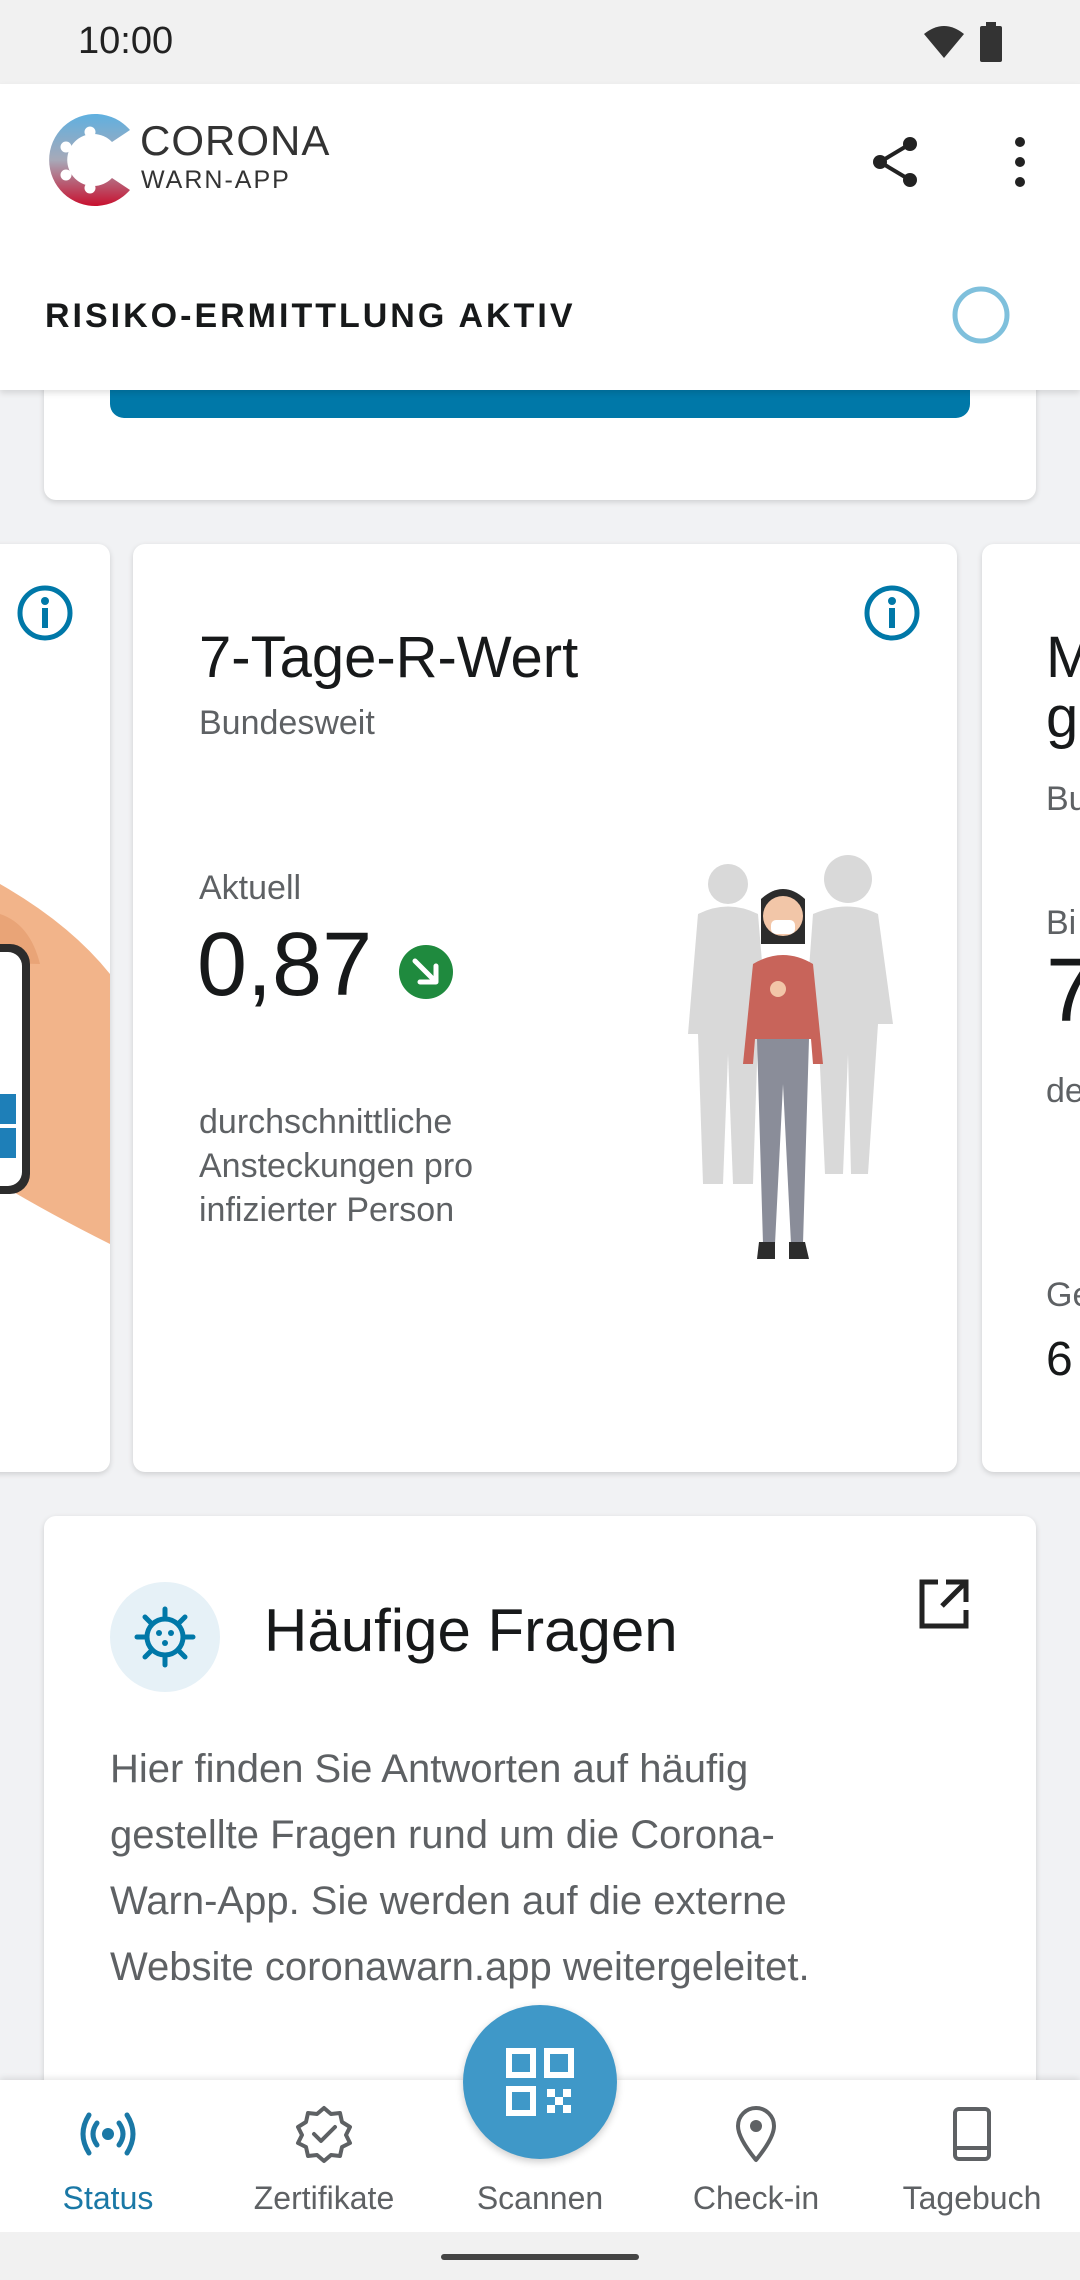 This screenshot has height=2280, width=1080. I want to click on risk-progress-icon, so click(981, 315).